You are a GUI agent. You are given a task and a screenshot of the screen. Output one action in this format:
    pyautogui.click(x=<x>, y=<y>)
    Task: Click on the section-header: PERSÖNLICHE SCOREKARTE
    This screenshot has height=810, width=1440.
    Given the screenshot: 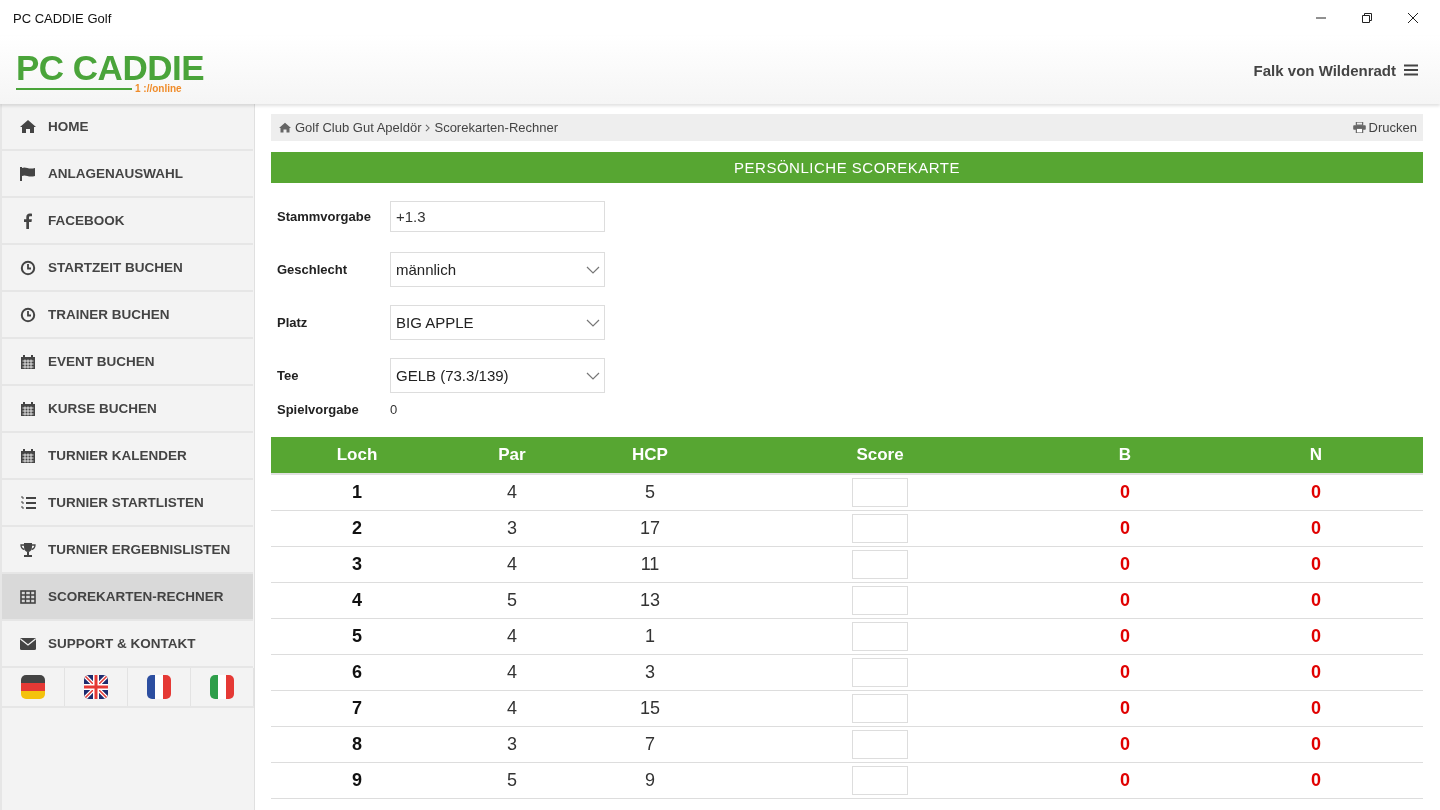 What is the action you would take?
    pyautogui.click(x=847, y=167)
    